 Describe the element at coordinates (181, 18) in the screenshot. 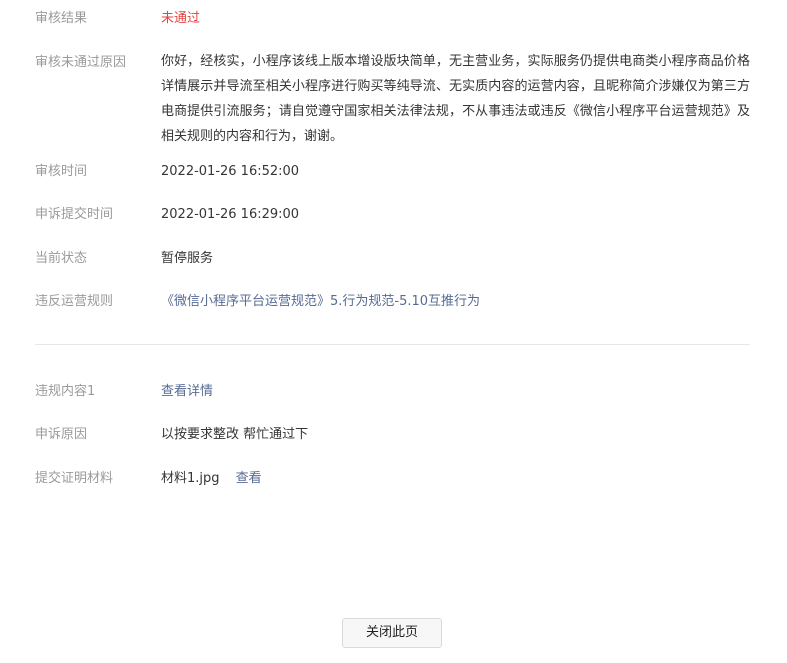

I see `review-result-value: 未通过` at that location.